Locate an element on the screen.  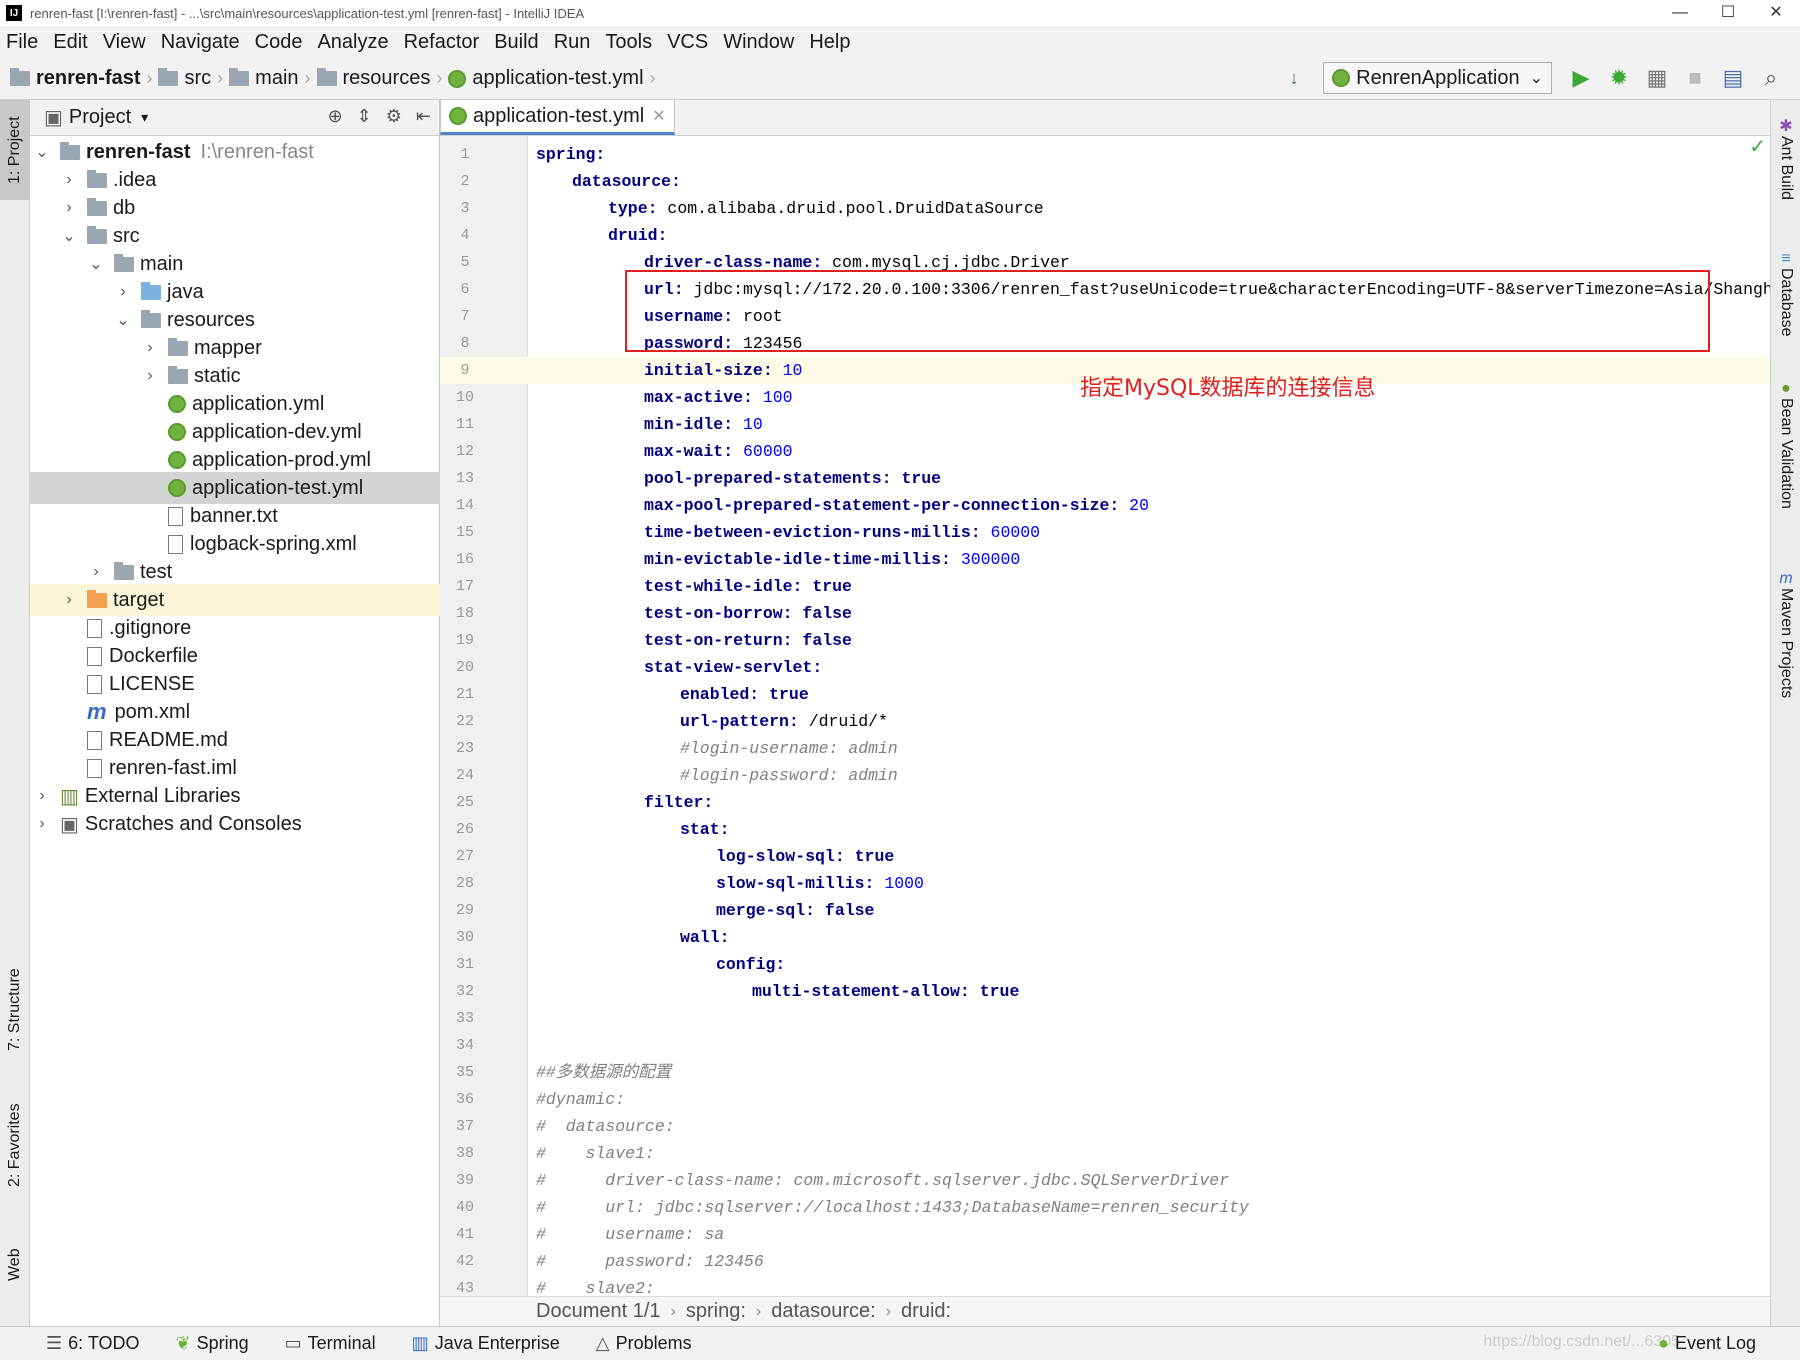
breadcrumb-document: Document 1/1 is located at coordinates (598, 1311).